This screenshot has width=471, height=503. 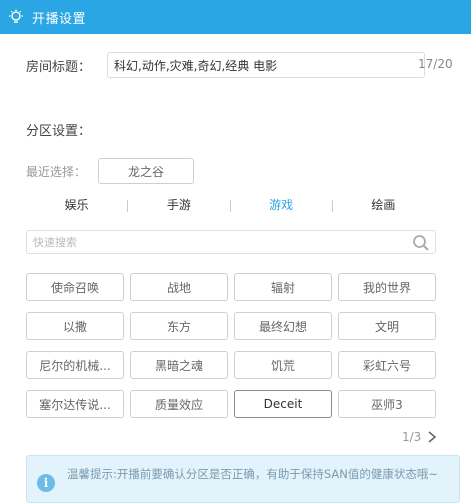 I want to click on pagination: 1/3, so click(x=419, y=437).